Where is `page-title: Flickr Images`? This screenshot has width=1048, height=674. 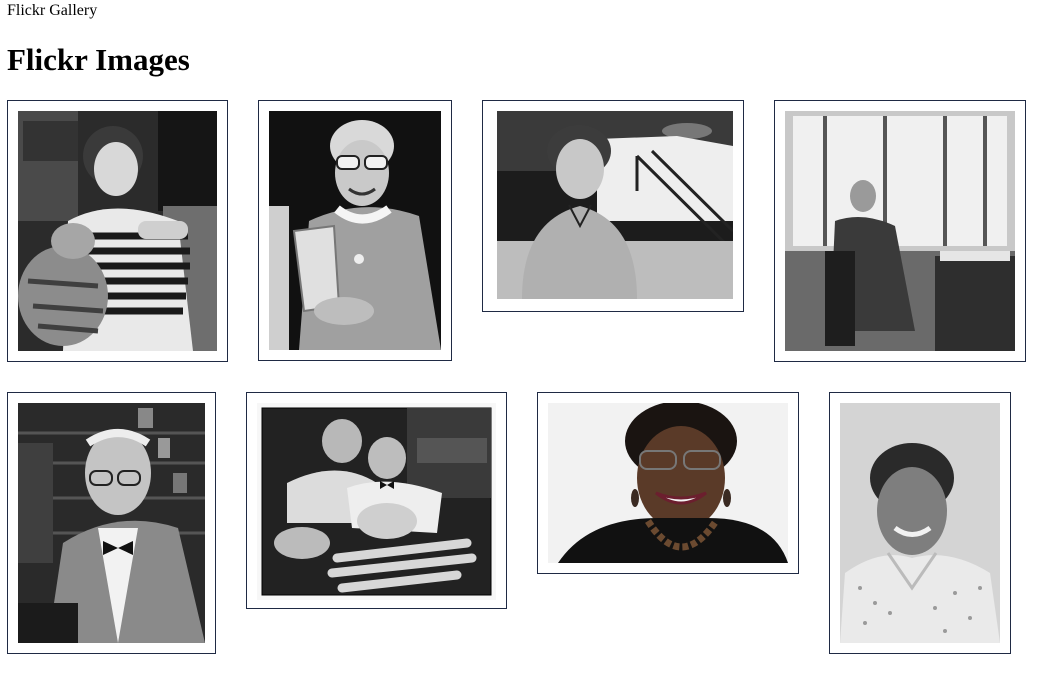
page-title: Flickr Images is located at coordinates (98, 59).